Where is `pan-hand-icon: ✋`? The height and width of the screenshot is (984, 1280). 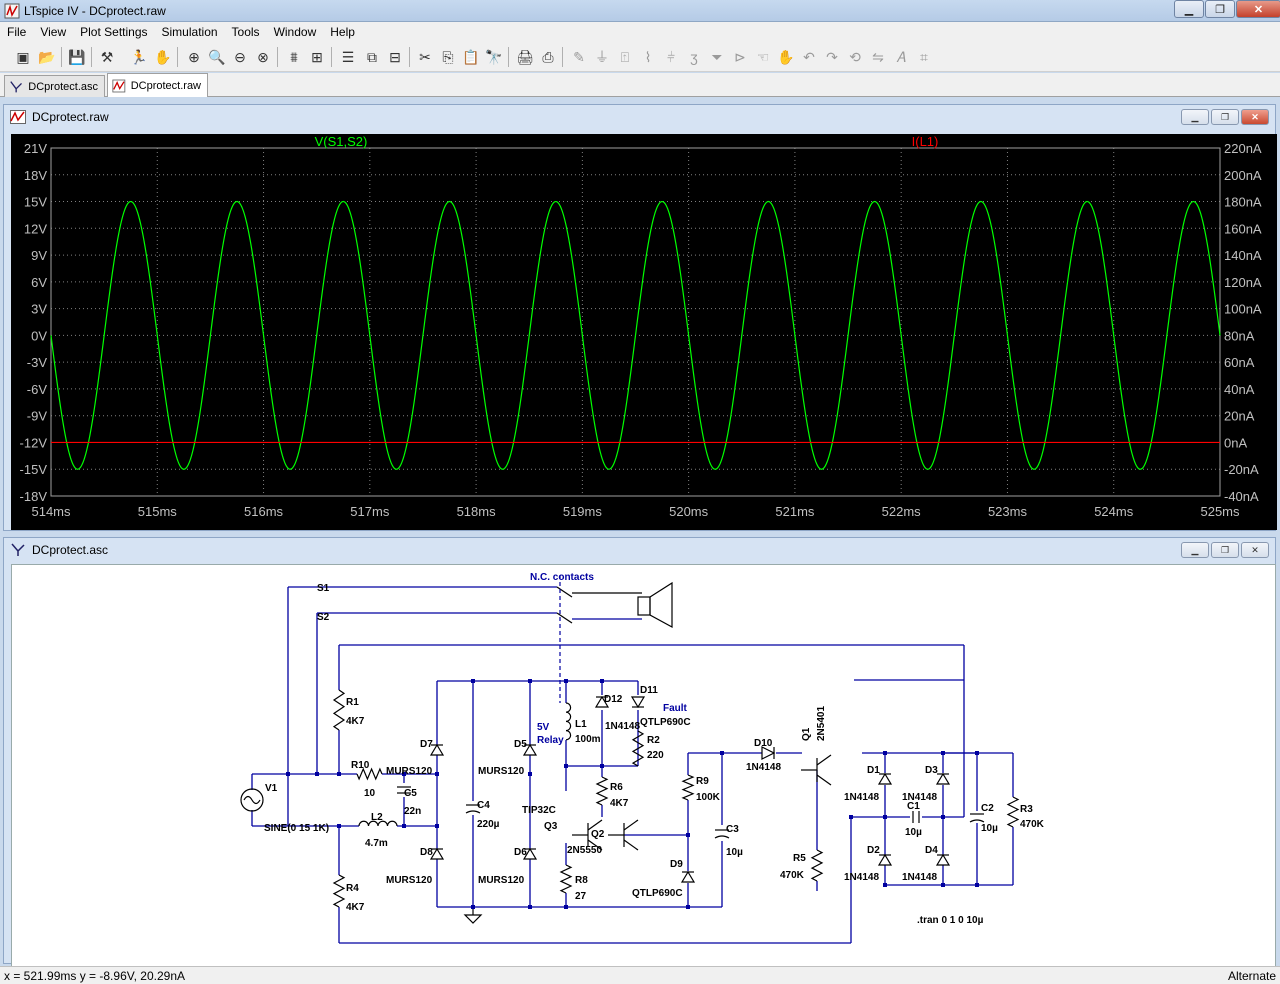 pan-hand-icon: ✋ is located at coordinates (163, 57).